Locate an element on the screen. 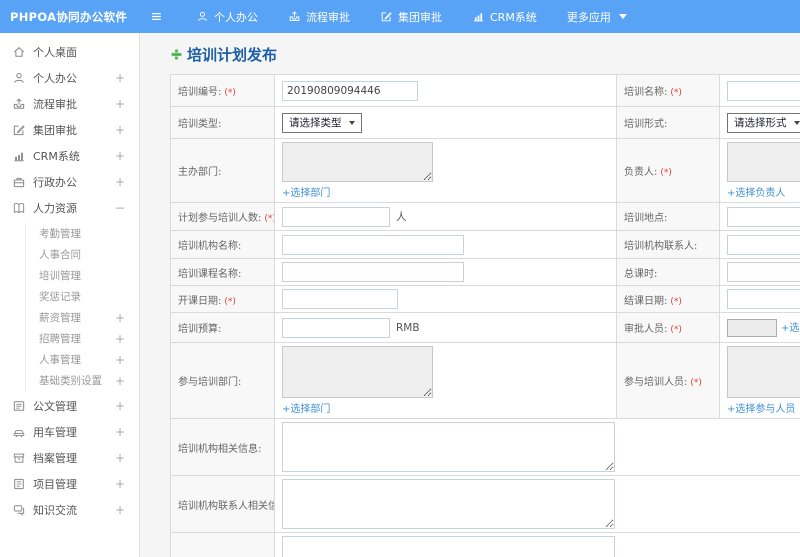 This screenshot has width=800, height=557. document-icon is located at coordinates (19, 406).